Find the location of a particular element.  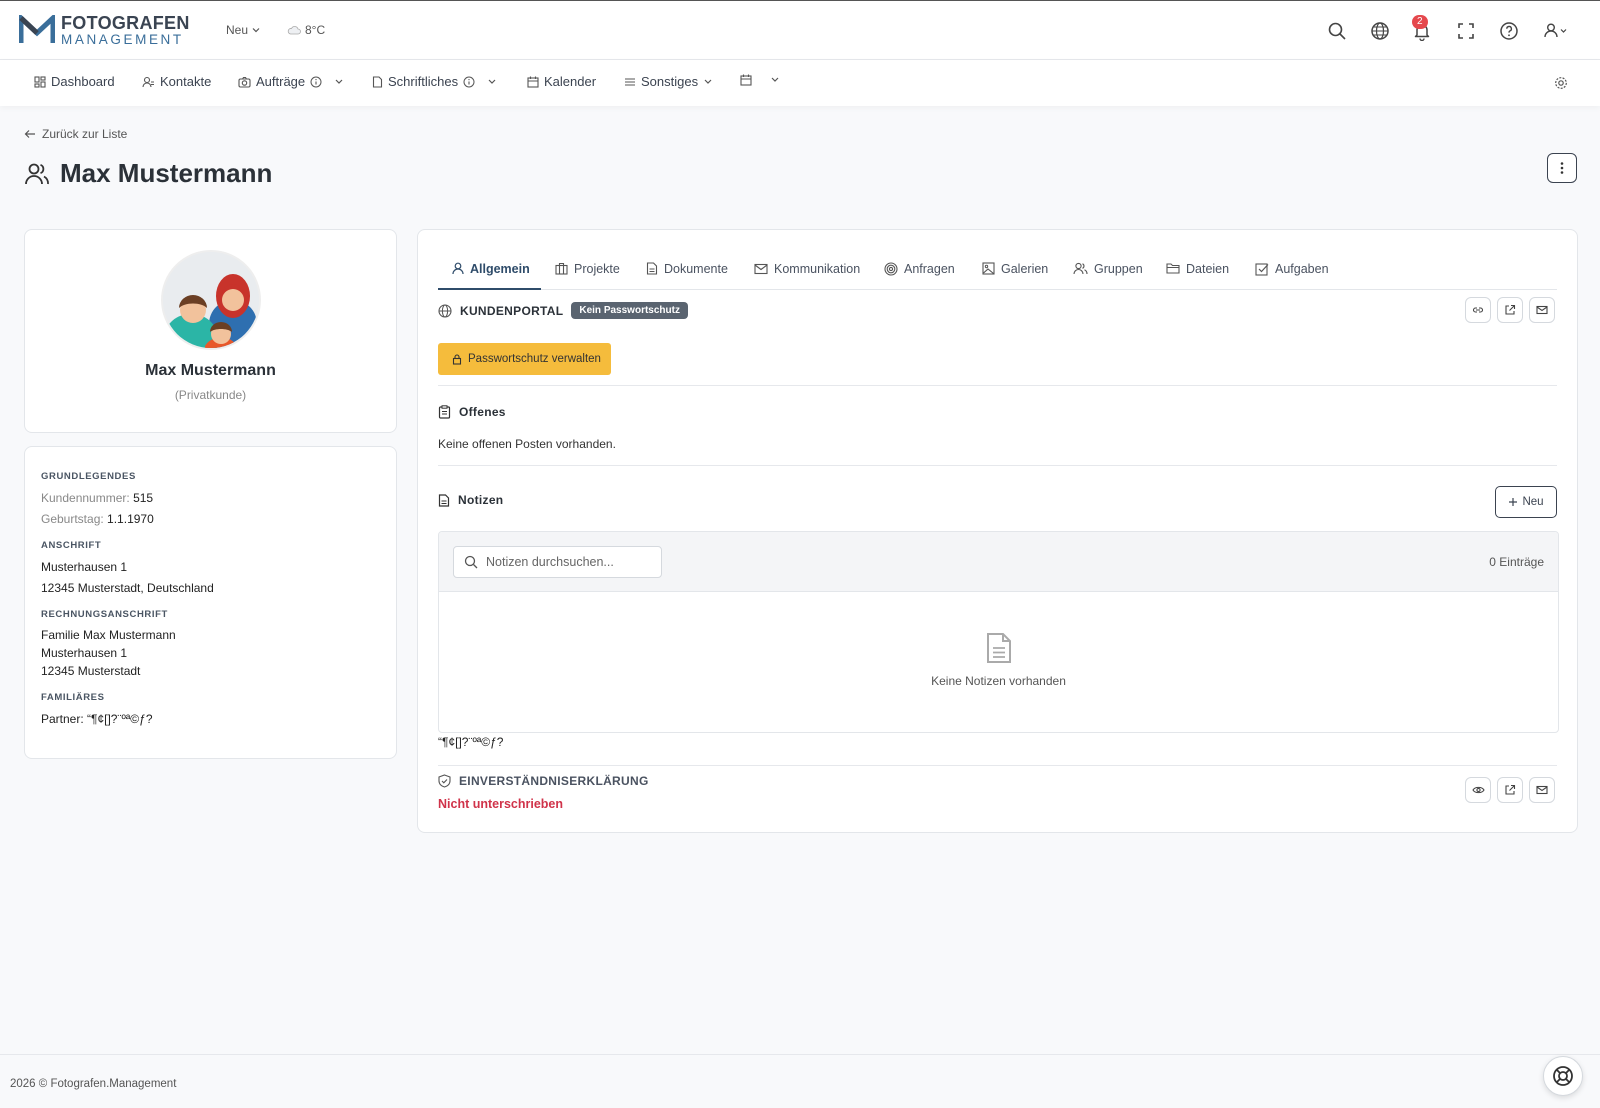

tab-galerien-label: Galerien is located at coordinates (1025, 269).